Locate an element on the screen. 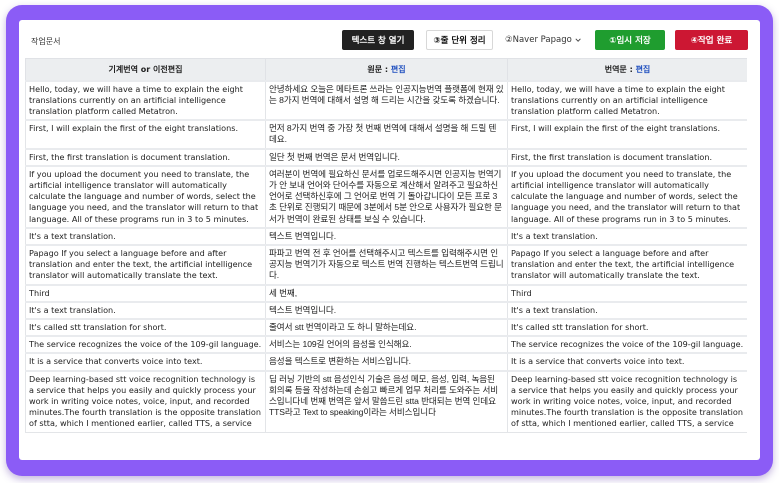  chevron-down-icon is located at coordinates (578, 40).